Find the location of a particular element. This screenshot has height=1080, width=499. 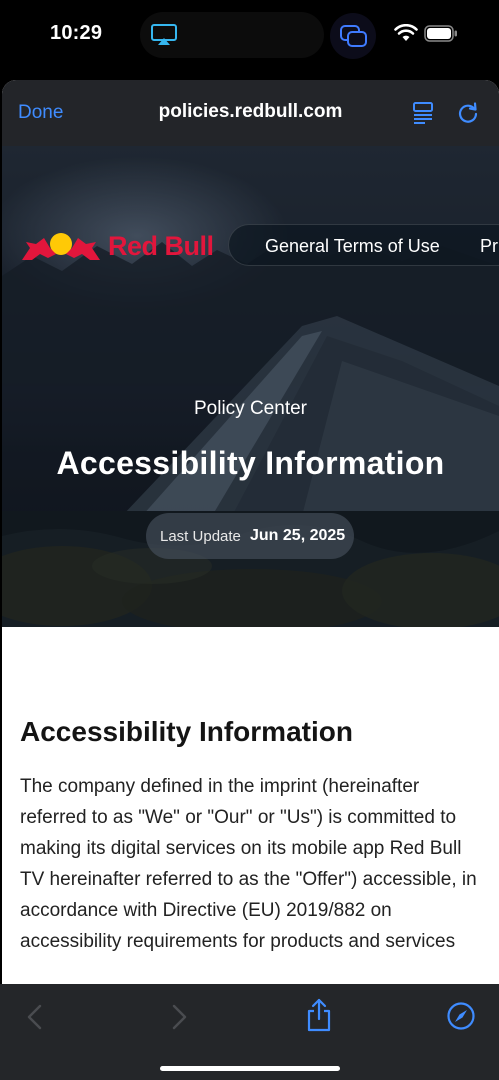

page-title: Accessibility Information is located at coordinates (250, 463).